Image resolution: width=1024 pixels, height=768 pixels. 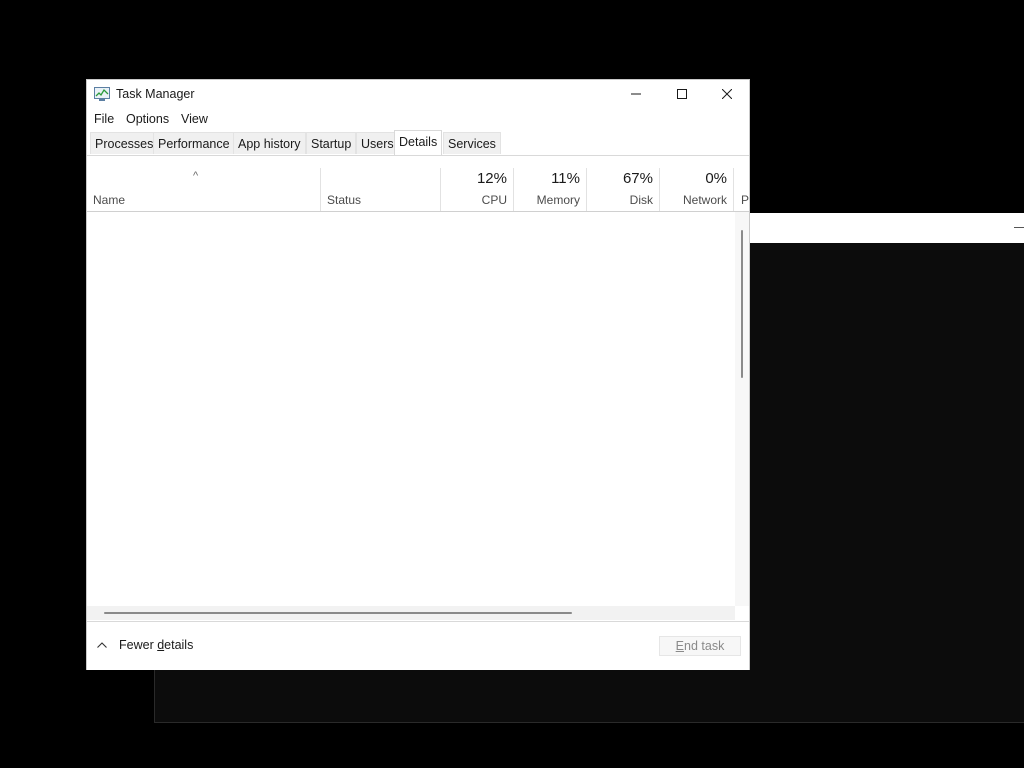 I want to click on fewer-details-button: Fewer details, so click(x=145, y=645).